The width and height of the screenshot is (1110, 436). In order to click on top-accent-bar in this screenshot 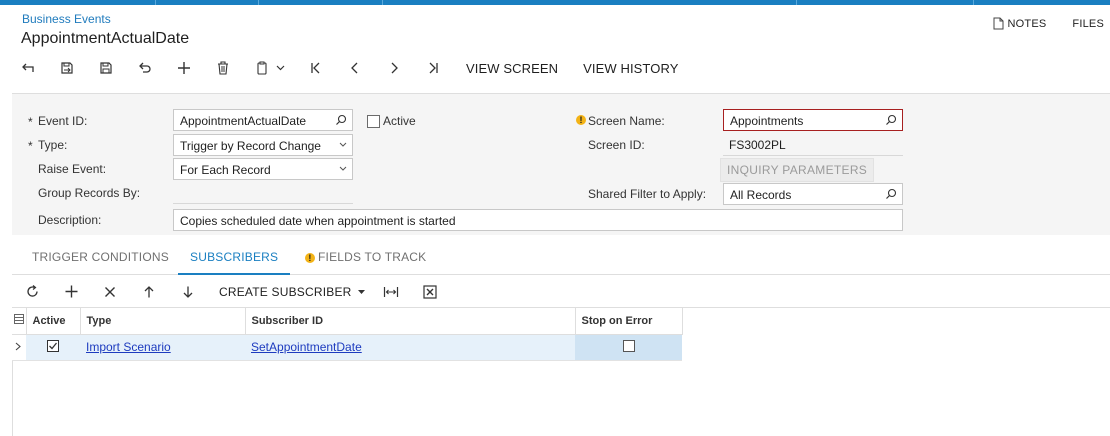, I will do `click(555, 2)`.